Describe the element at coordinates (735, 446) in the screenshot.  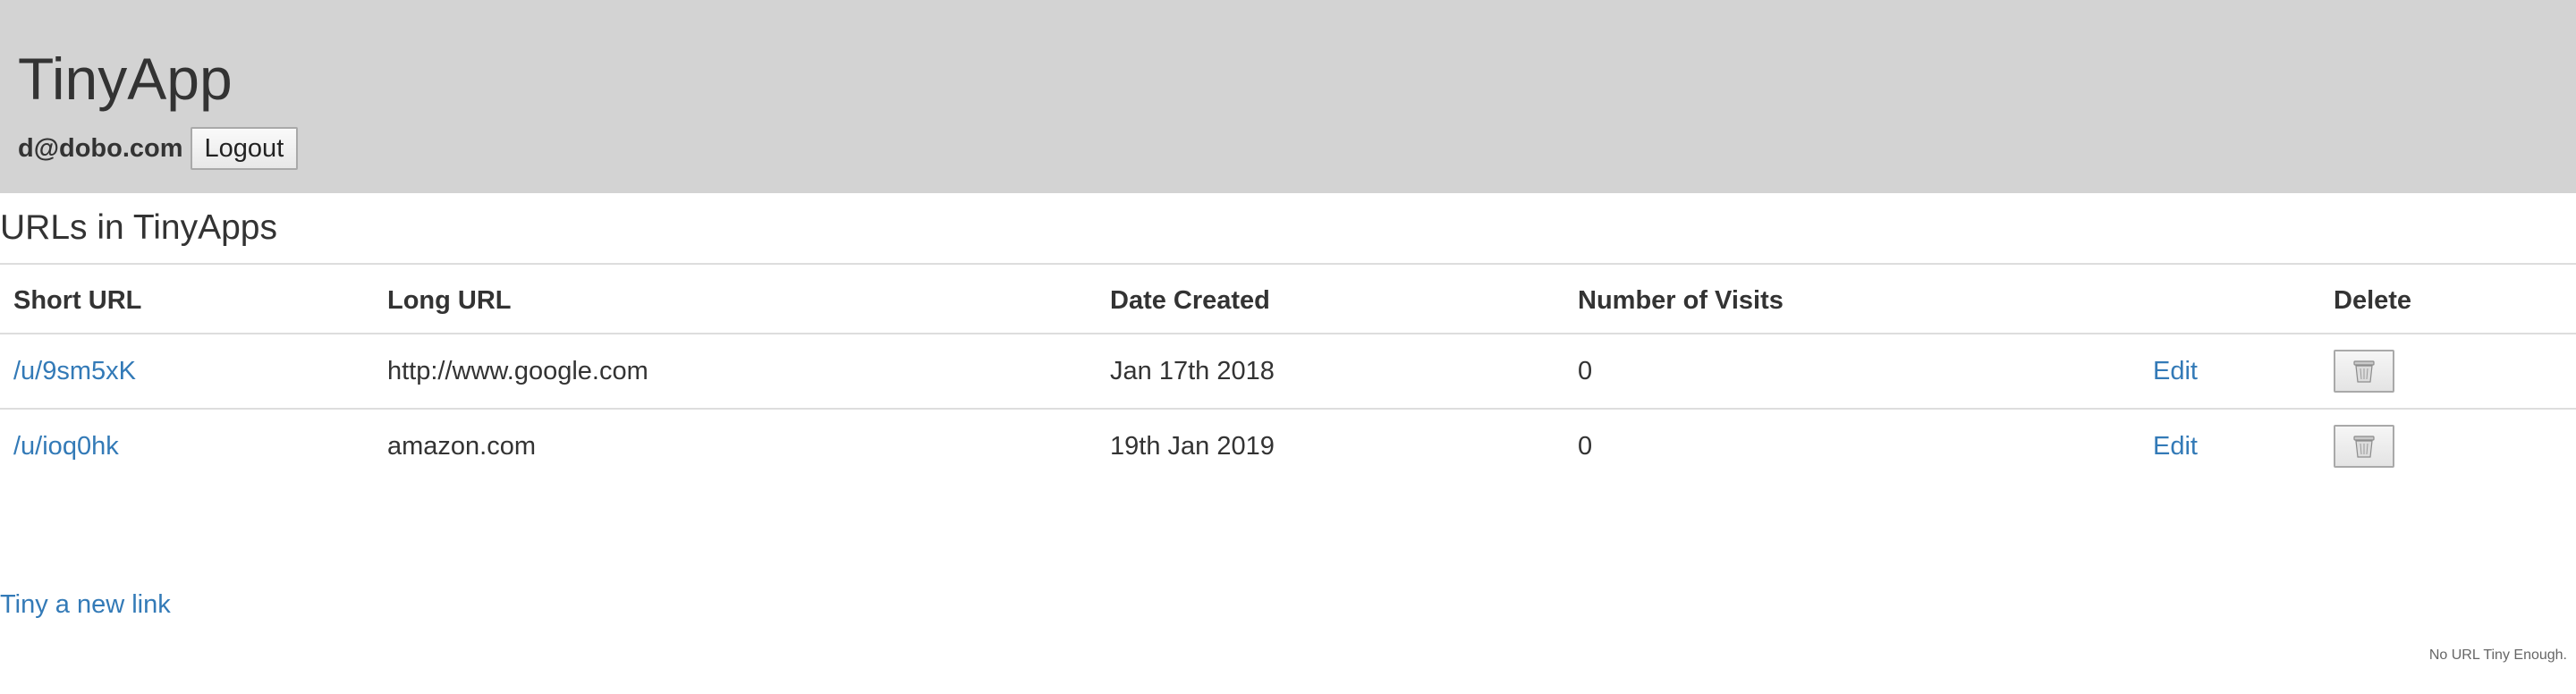
I see `long-url-cell: amazon.com` at that location.